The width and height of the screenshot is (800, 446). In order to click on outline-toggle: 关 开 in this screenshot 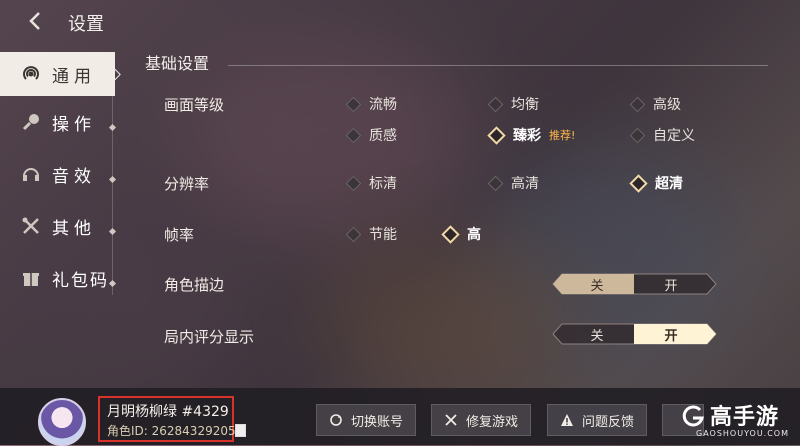, I will do `click(634, 284)`.